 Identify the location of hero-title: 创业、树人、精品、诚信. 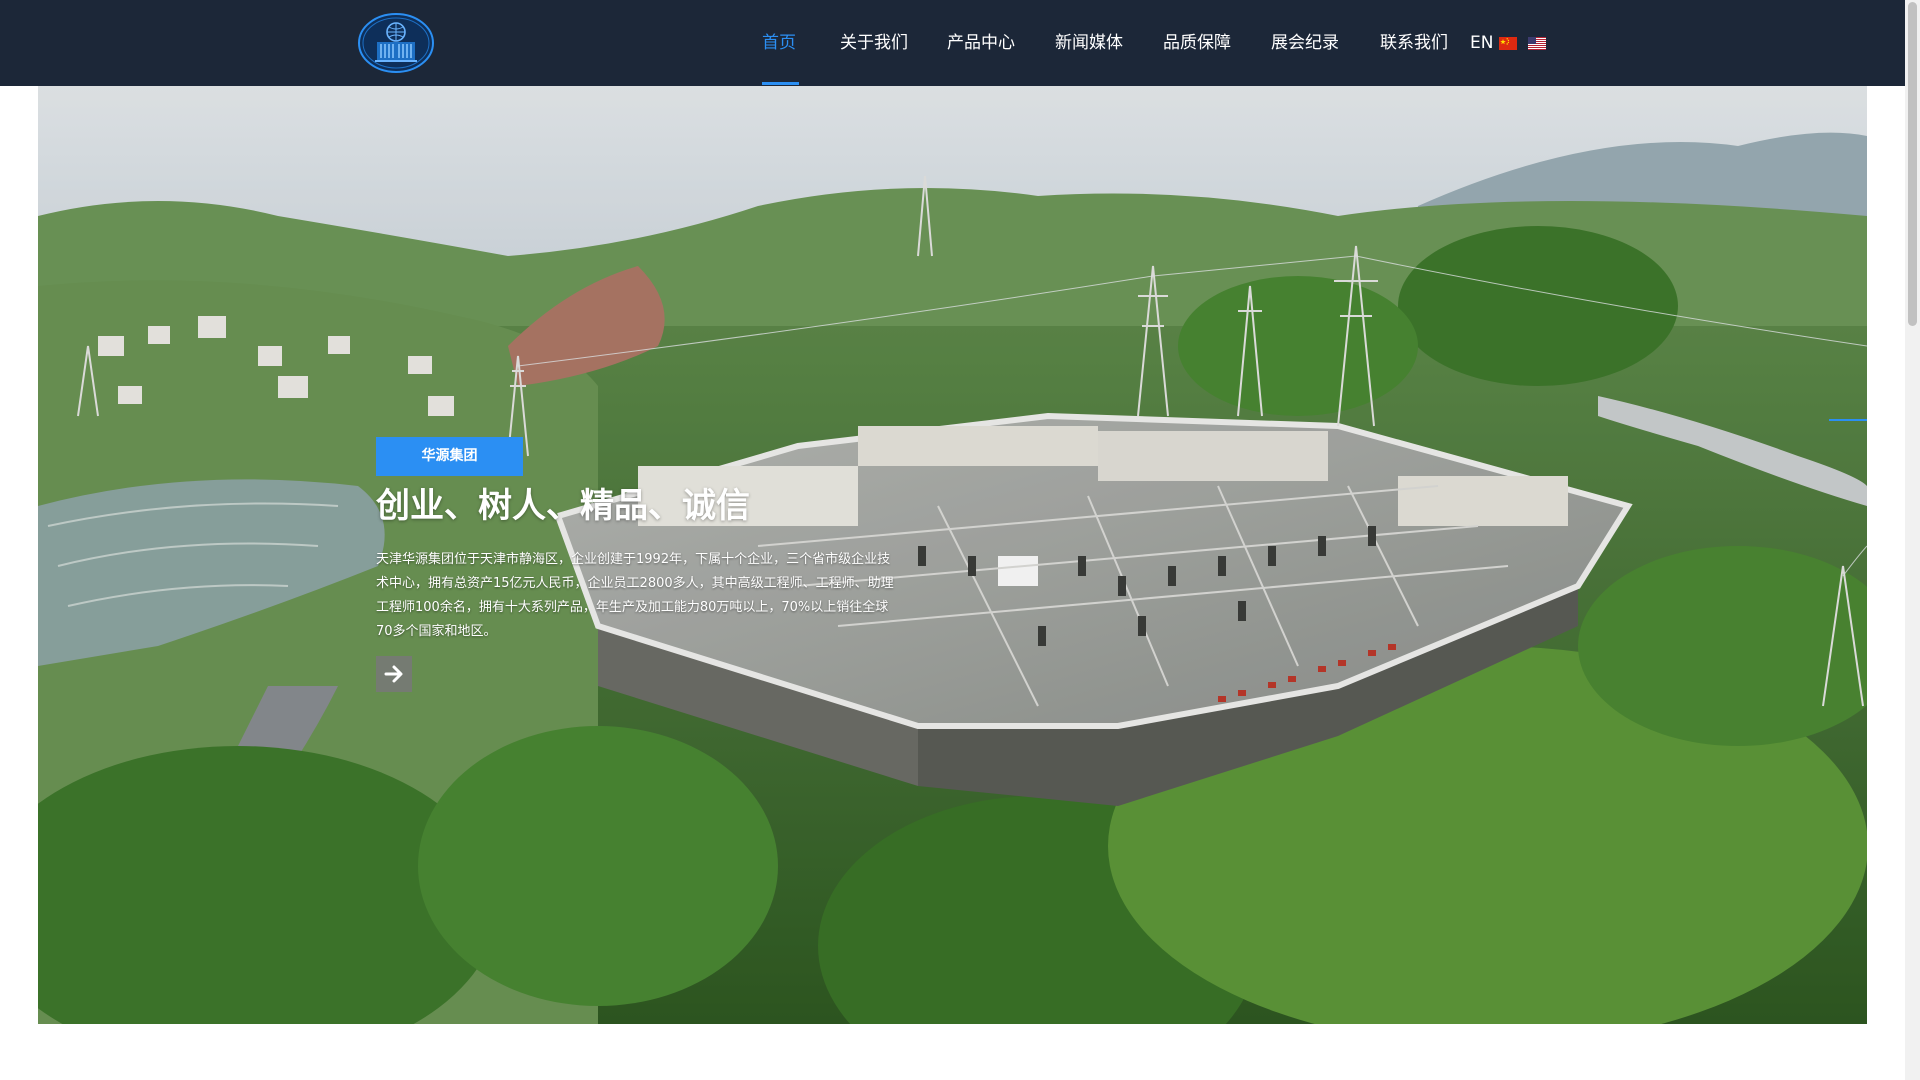
(563, 506).